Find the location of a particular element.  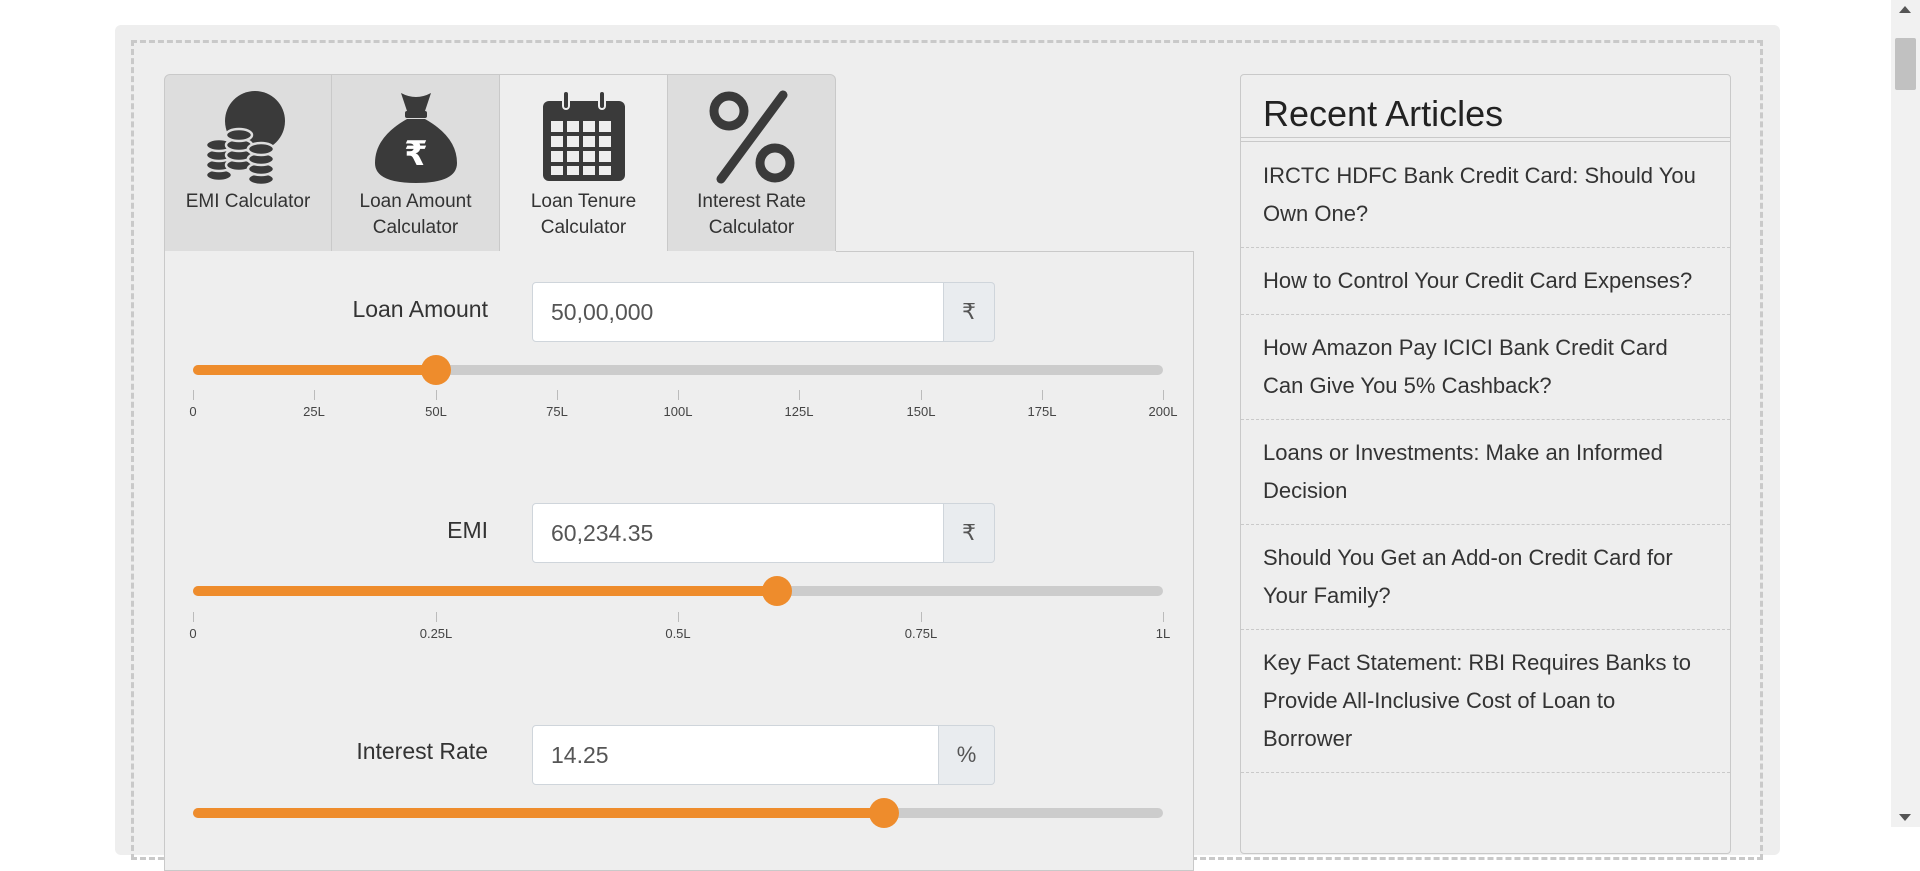

loan-amount-group: ₹ is located at coordinates (763, 312).